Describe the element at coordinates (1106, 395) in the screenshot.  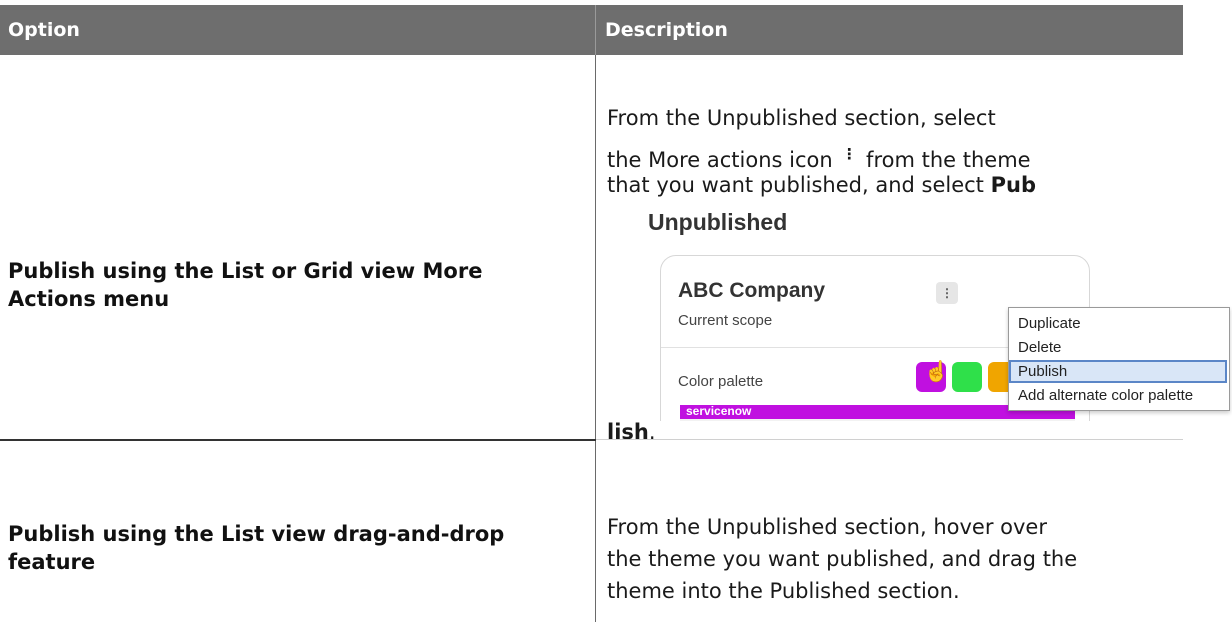
I see `menu-item-add-alternate-color-palette: Add alternate color palette` at that location.